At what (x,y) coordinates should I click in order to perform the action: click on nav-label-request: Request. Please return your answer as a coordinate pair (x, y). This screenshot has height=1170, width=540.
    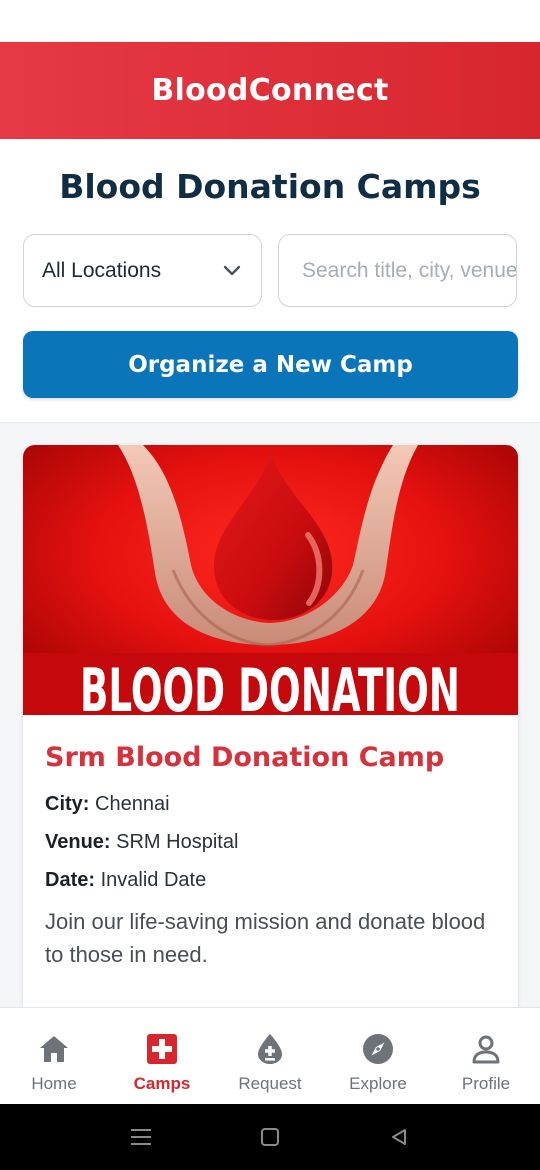
    Looking at the image, I should click on (270, 1083).